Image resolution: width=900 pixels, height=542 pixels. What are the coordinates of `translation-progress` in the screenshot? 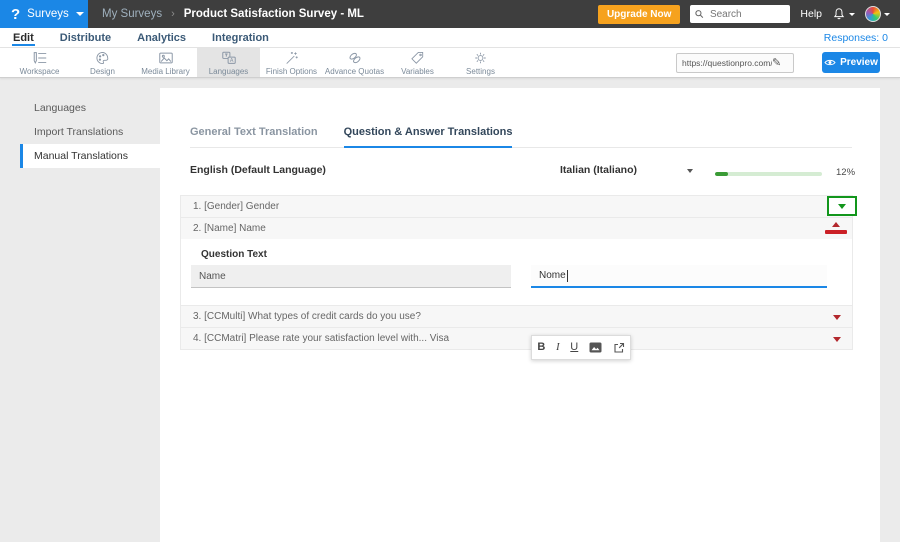 It's located at (768, 174).